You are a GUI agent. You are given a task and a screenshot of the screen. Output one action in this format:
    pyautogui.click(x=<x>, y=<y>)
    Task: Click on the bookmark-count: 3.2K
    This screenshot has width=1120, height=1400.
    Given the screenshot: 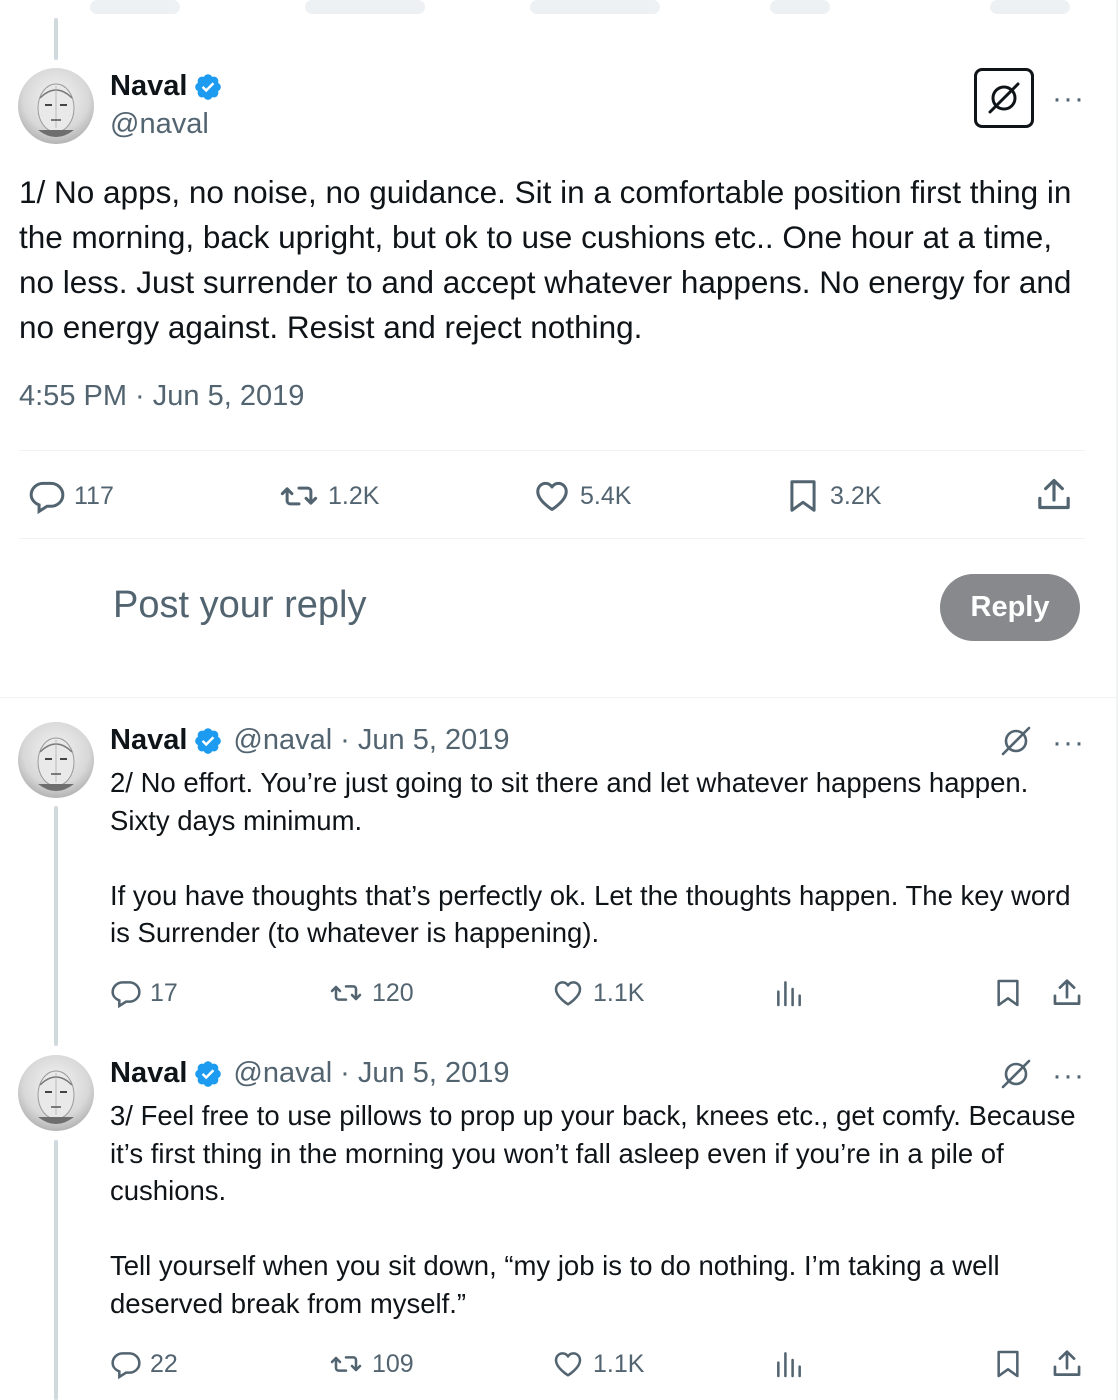 What is the action you would take?
    pyautogui.click(x=856, y=495)
    